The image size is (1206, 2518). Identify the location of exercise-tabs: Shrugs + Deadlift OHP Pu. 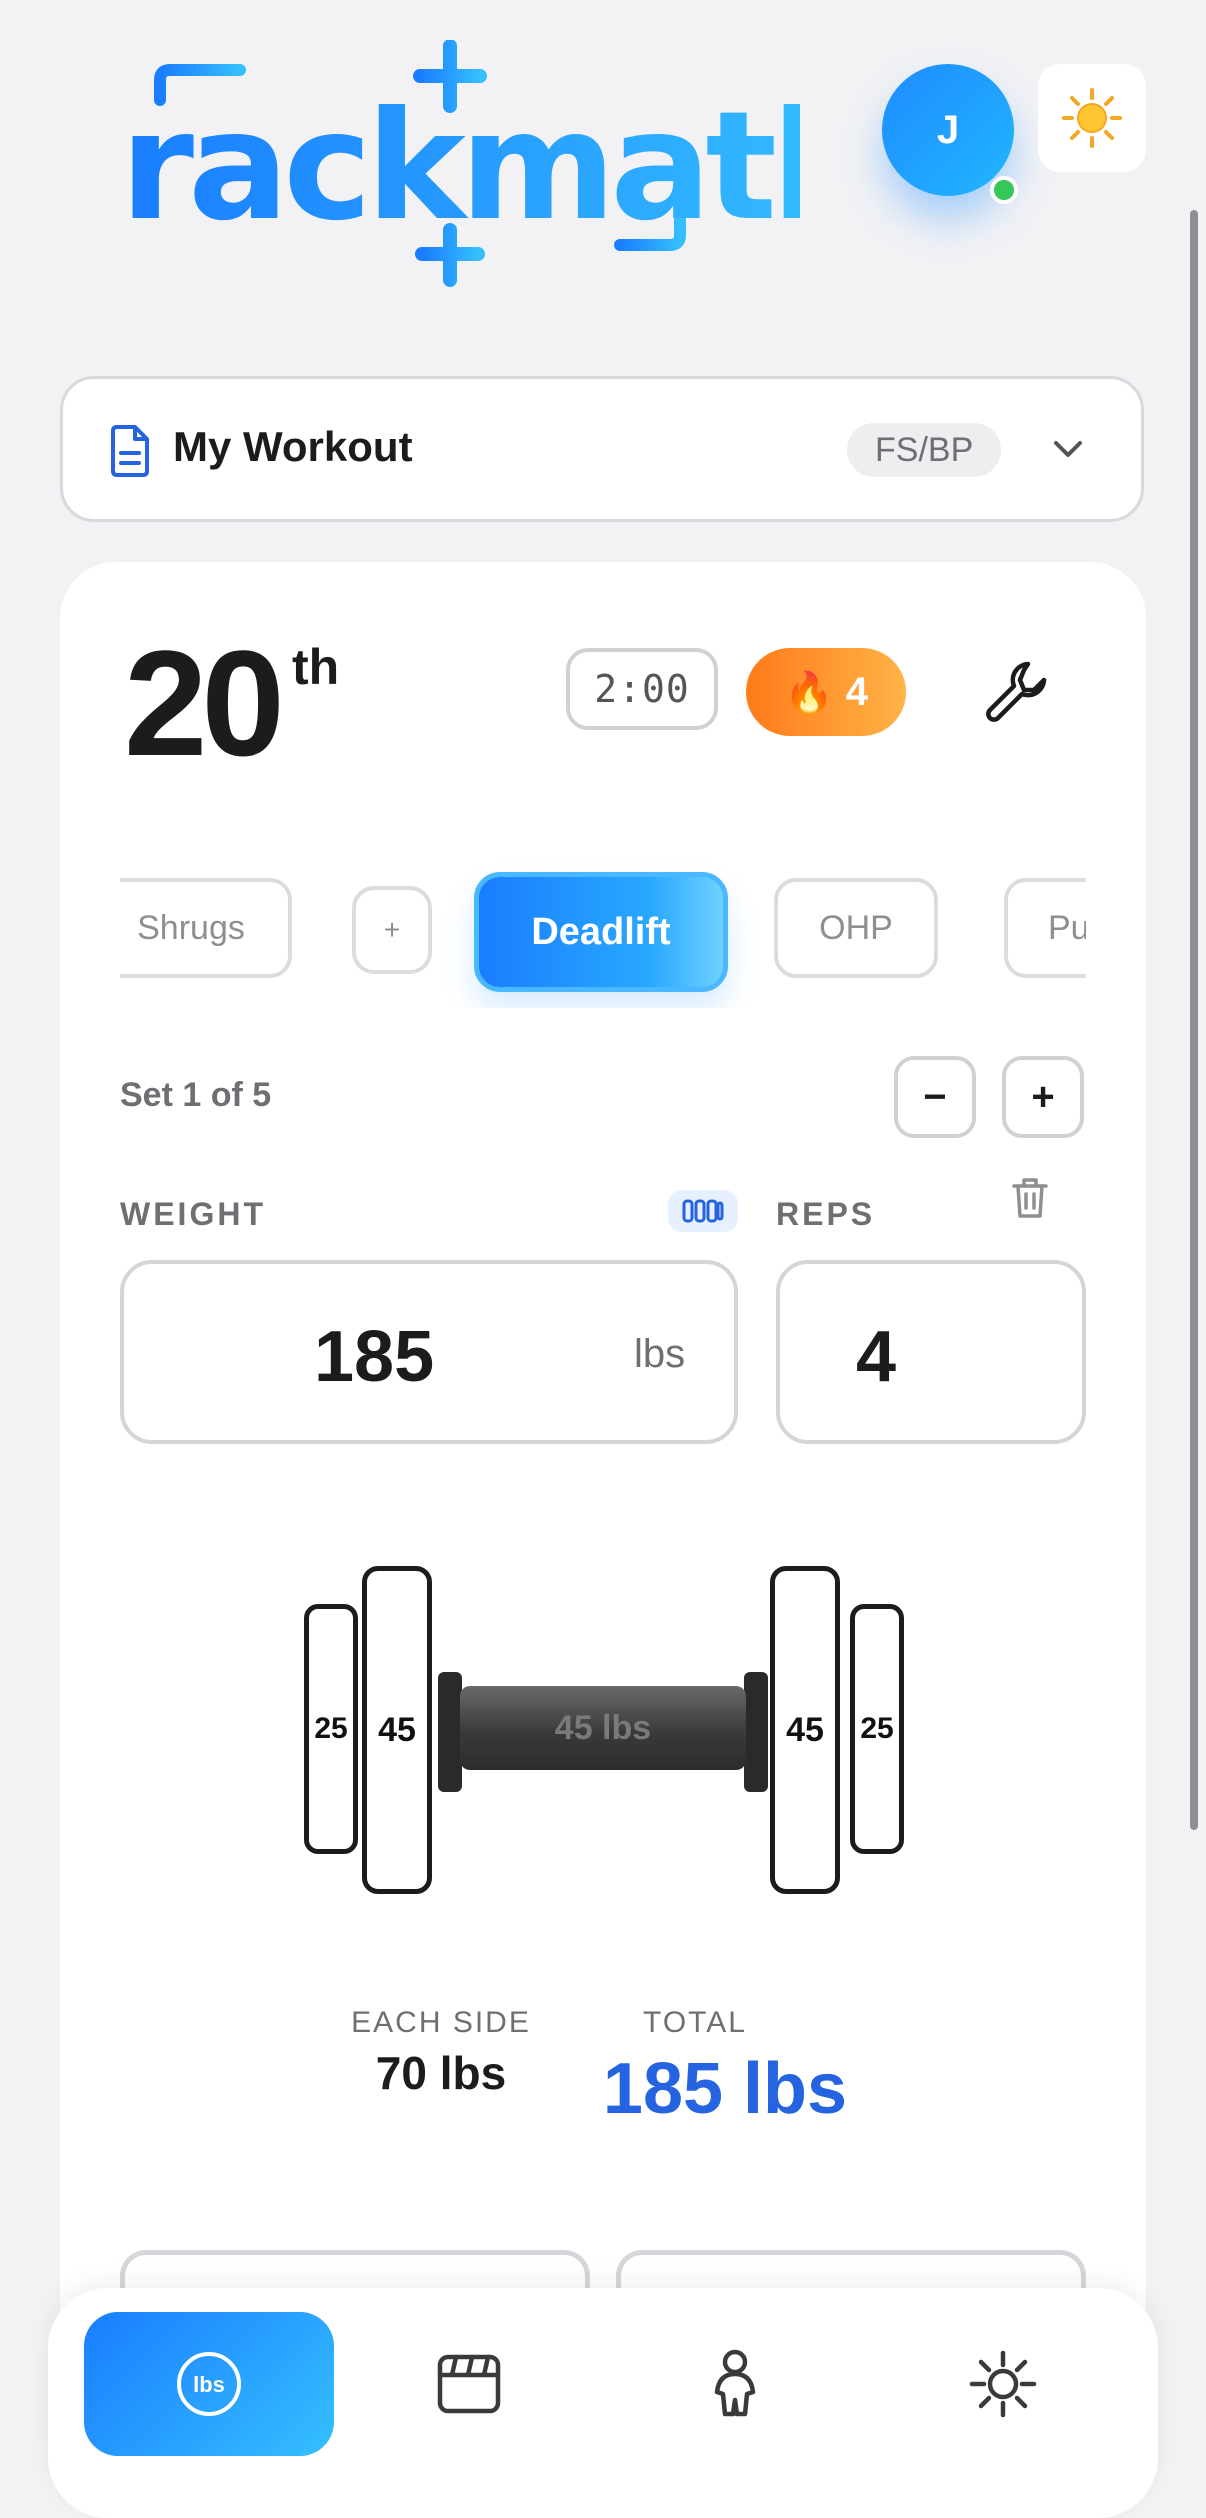
(603, 933).